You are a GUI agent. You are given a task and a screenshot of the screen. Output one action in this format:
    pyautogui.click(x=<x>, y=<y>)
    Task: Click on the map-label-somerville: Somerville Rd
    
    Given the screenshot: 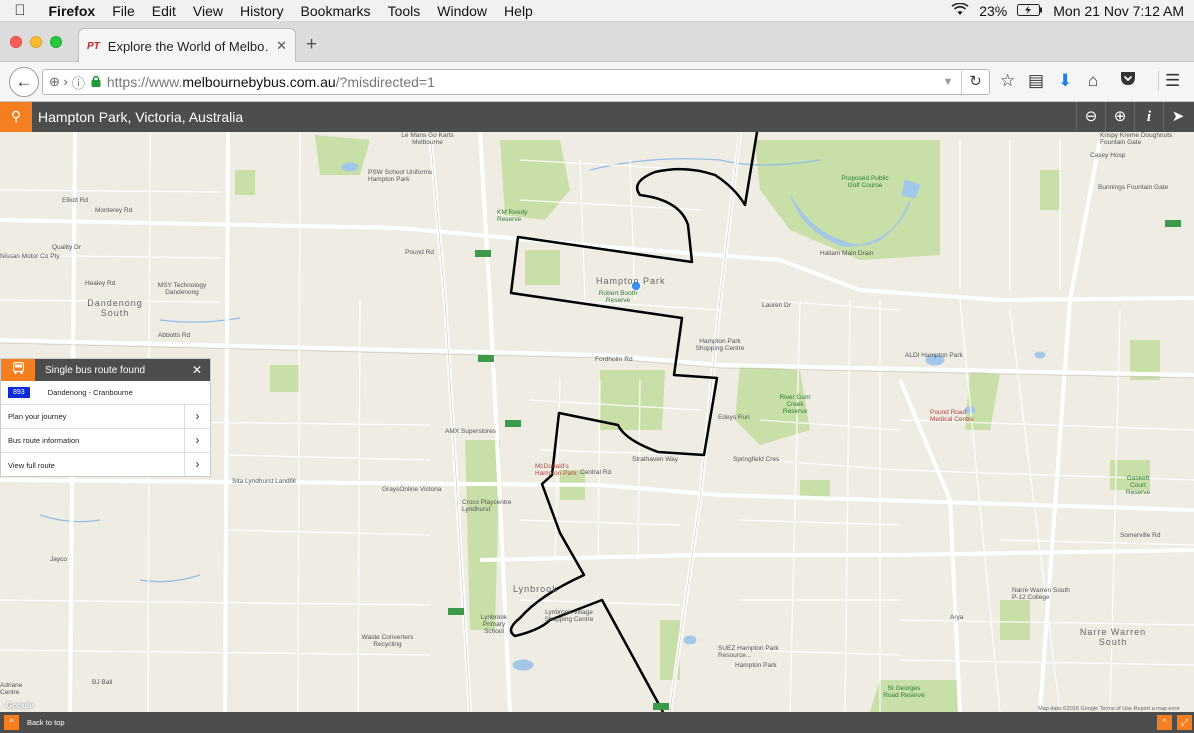 What is the action you would take?
    pyautogui.click(x=1140, y=535)
    